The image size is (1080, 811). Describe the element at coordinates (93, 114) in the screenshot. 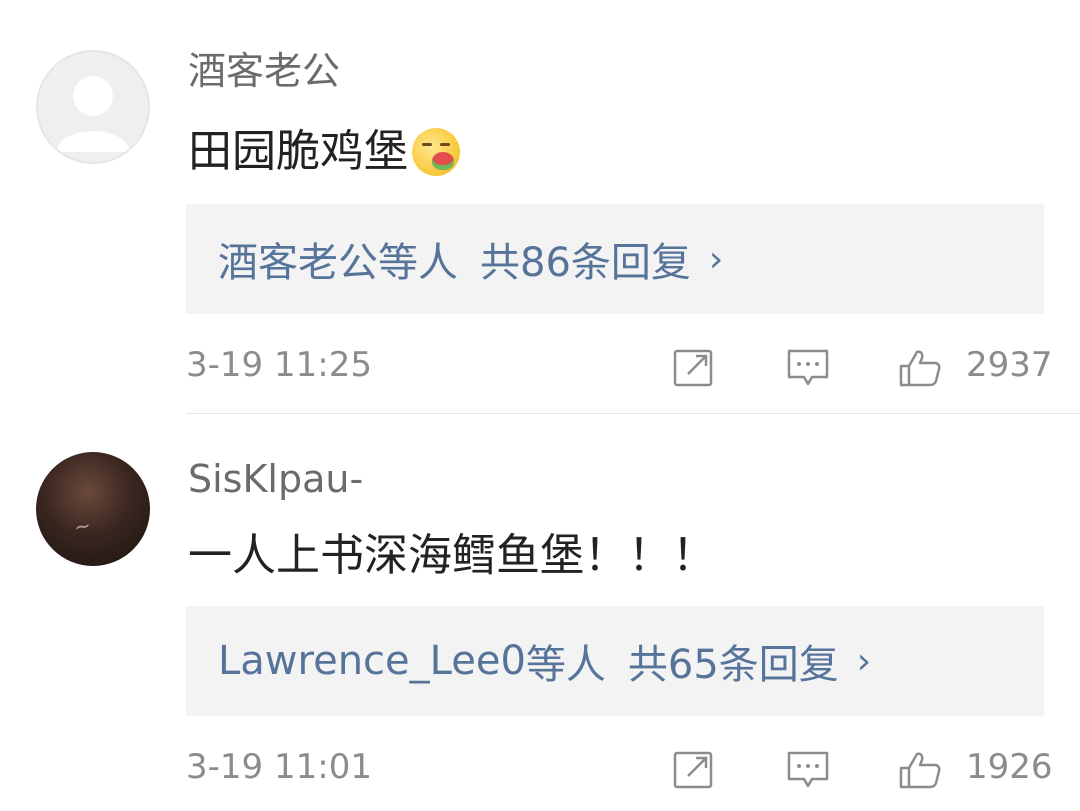

I see `default-user-icon` at that location.